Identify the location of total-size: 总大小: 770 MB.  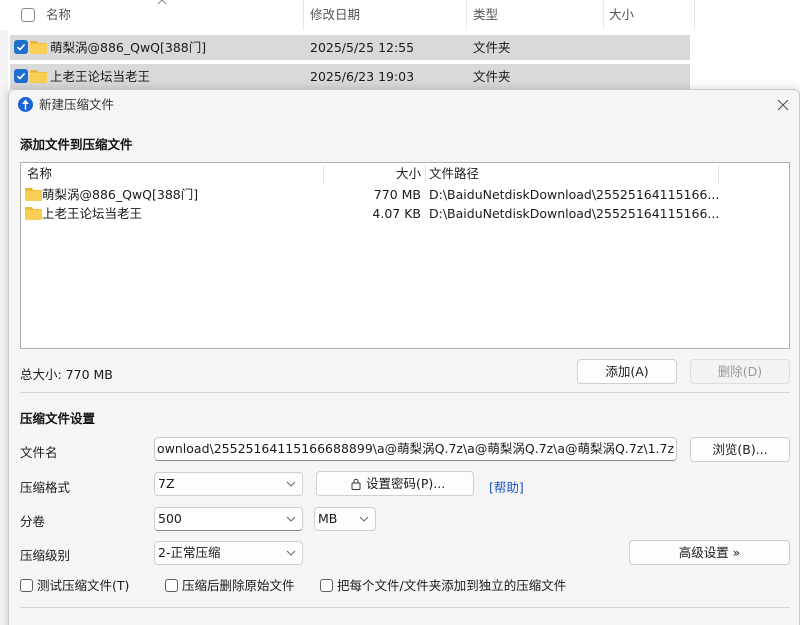
(66, 374).